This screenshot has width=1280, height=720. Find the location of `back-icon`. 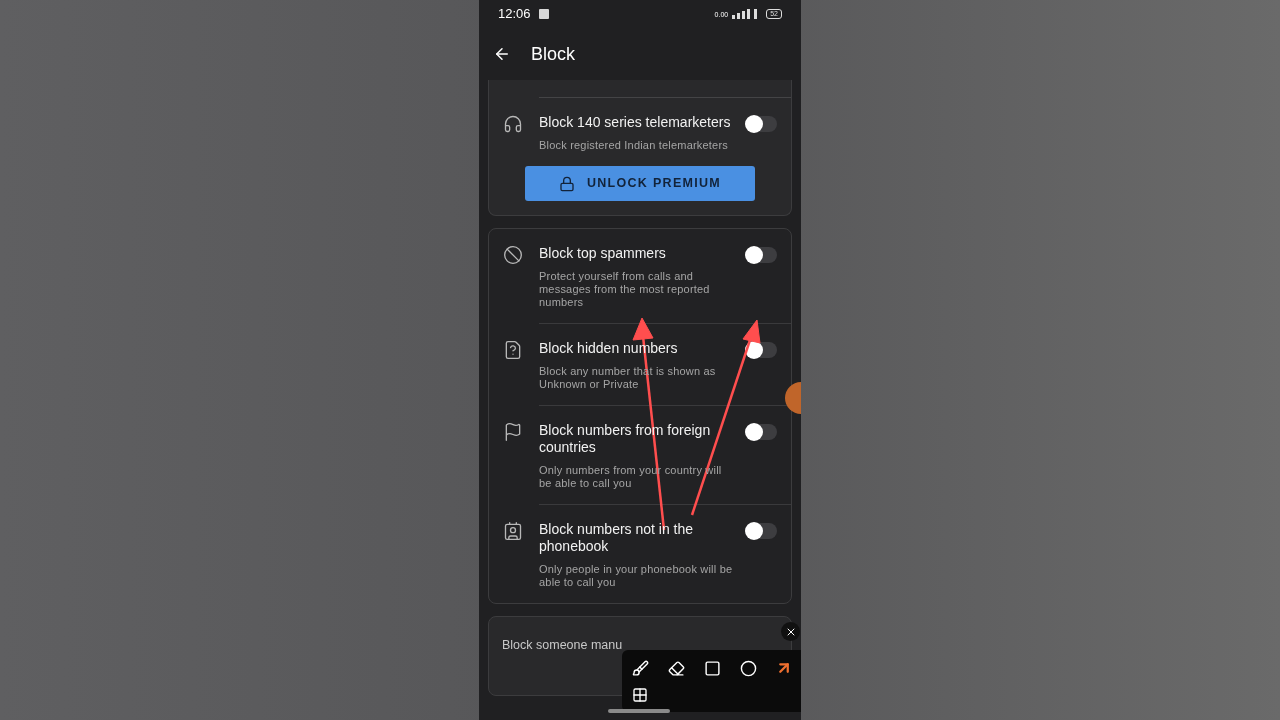

back-icon is located at coordinates (502, 54).